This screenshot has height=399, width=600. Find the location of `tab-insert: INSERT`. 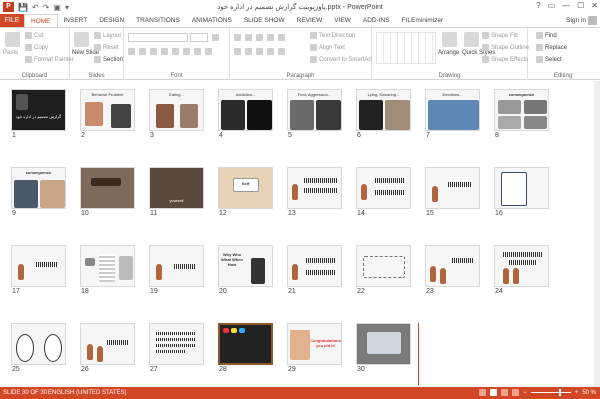

tab-insert: INSERT is located at coordinates (76, 20).